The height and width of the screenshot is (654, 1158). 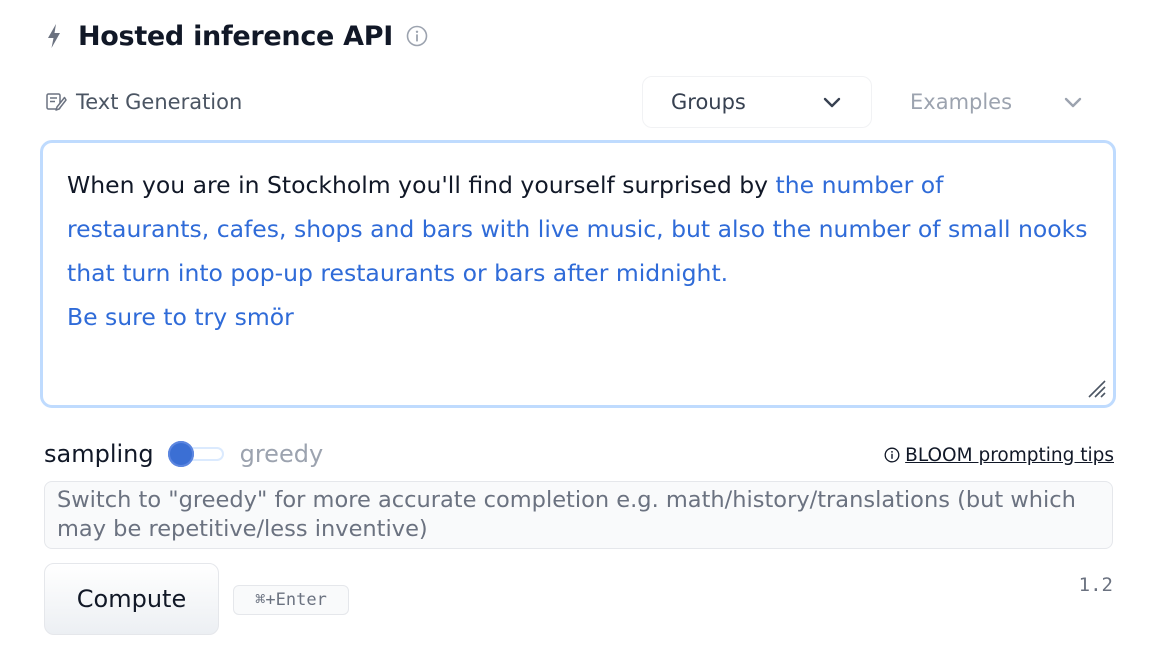 I want to click on greedy-label: greedy, so click(x=282, y=454).